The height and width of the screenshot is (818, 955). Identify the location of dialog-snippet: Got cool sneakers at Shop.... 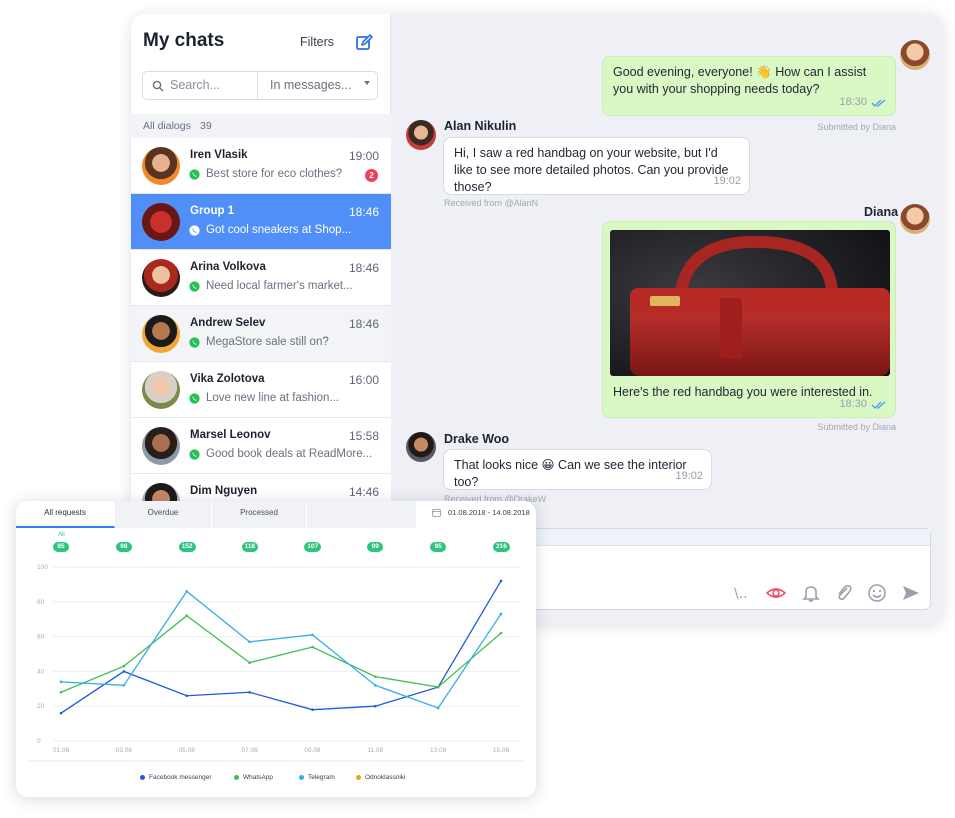
(279, 230).